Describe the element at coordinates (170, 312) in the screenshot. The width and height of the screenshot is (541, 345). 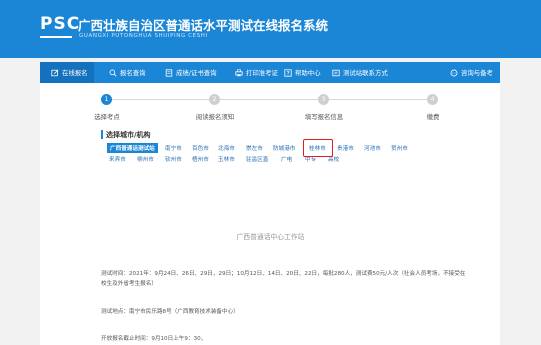
I see `info-test-location: 测试地点：南宁市民乐路8号（广西教育技术装备中心）` at that location.